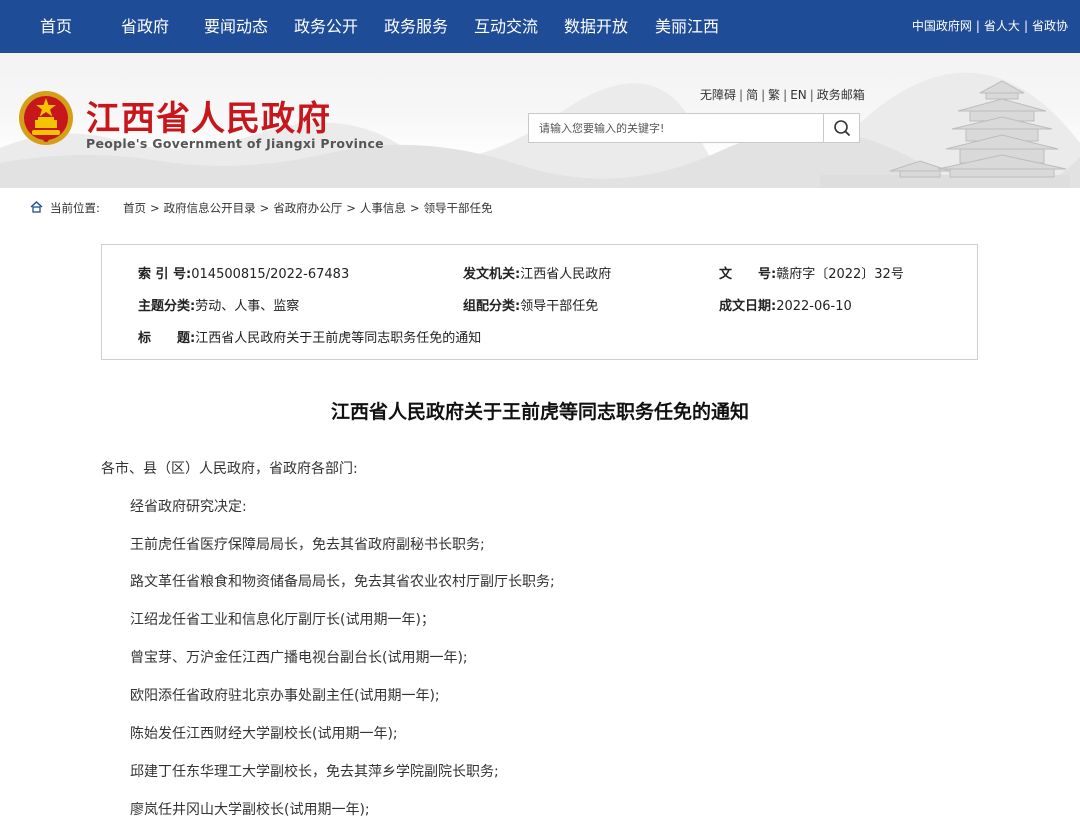 Image resolution: width=1080 pixels, height=820 pixels. What do you see at coordinates (188, 507) in the screenshot?
I see `article-paragraph: 经省政府研究决定:` at bounding box center [188, 507].